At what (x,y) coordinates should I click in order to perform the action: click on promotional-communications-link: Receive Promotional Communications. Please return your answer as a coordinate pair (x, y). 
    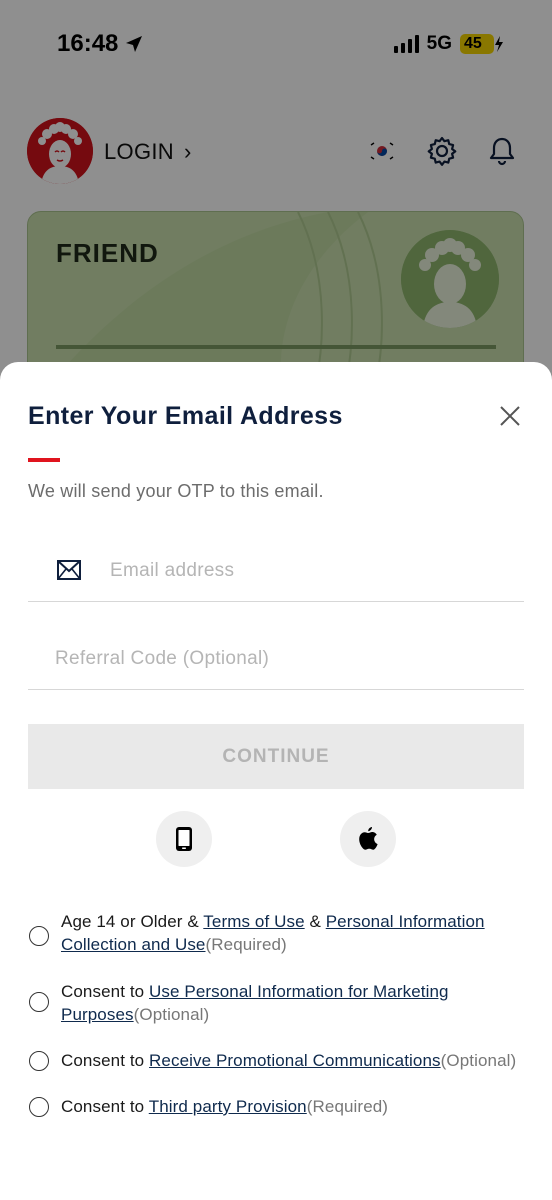
    Looking at the image, I should click on (295, 1060).